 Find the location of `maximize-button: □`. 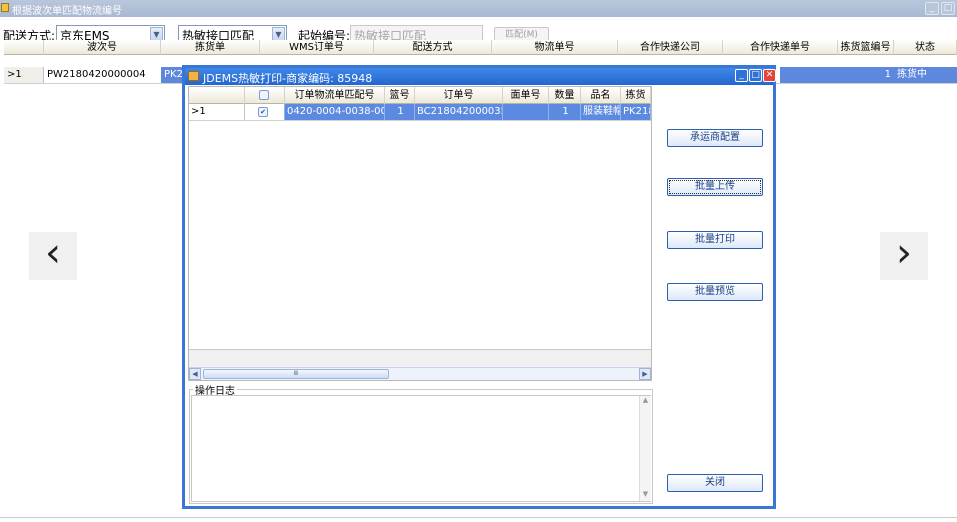

maximize-button: □ is located at coordinates (948, 8).